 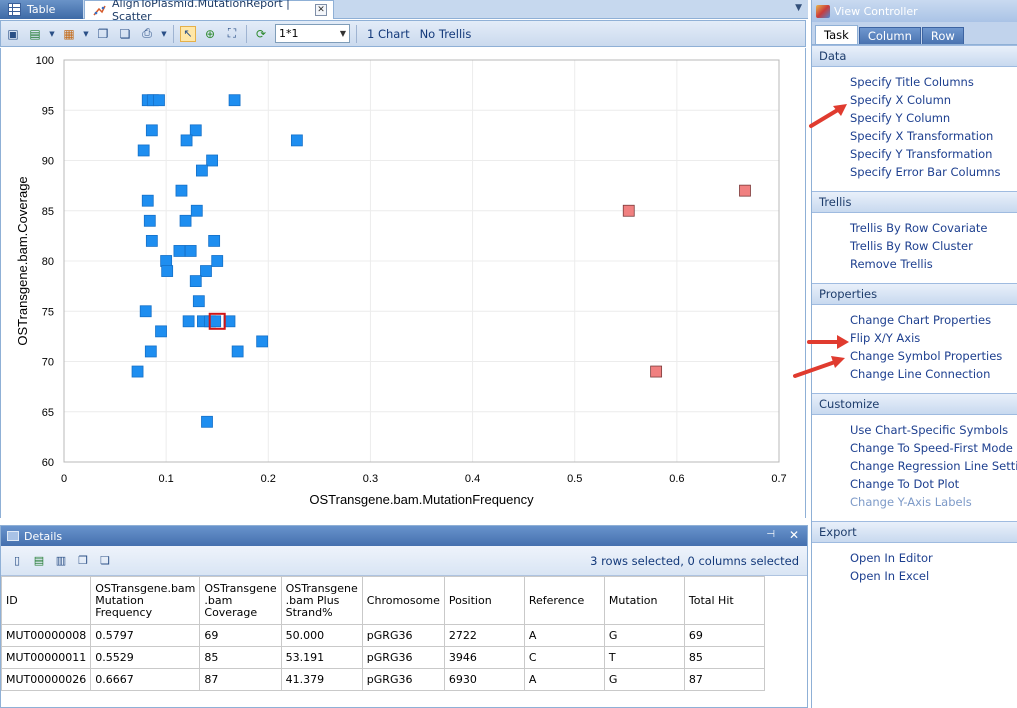 What do you see at coordinates (933, 246) in the screenshot?
I see `task-trellis-by-row-cluster: Trellis By Row Cluster` at bounding box center [933, 246].